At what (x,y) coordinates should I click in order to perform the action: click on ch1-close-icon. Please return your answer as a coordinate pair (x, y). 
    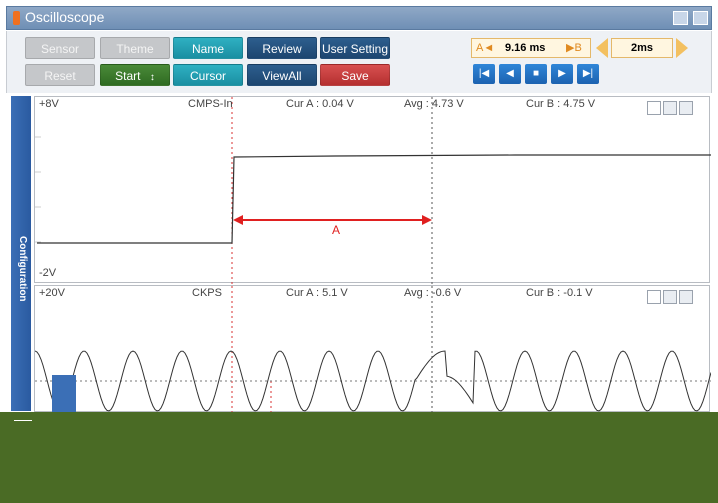
    Looking at the image, I should click on (686, 108).